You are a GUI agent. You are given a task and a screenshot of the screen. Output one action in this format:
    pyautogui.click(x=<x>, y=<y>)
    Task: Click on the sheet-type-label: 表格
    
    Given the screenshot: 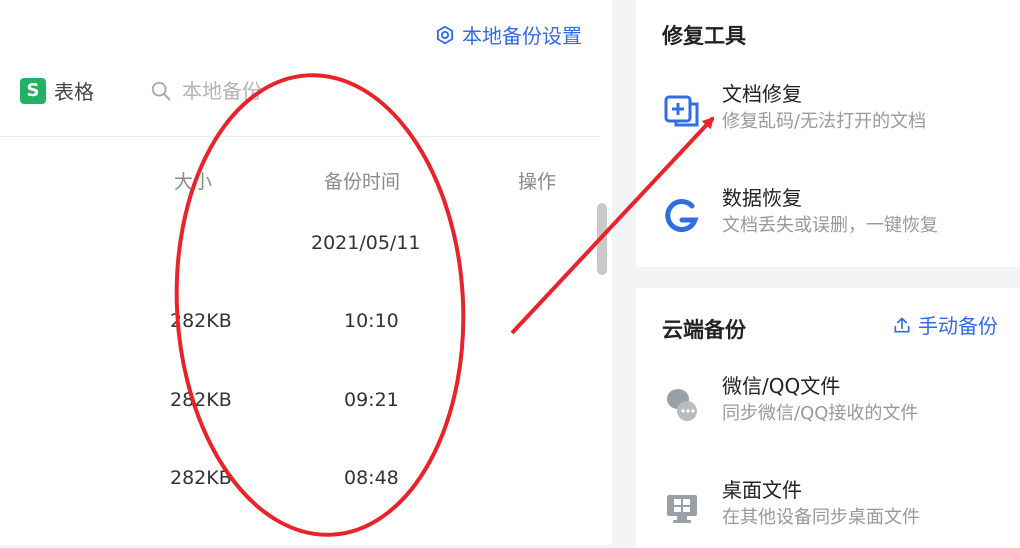 What is the action you would take?
    pyautogui.click(x=74, y=90)
    